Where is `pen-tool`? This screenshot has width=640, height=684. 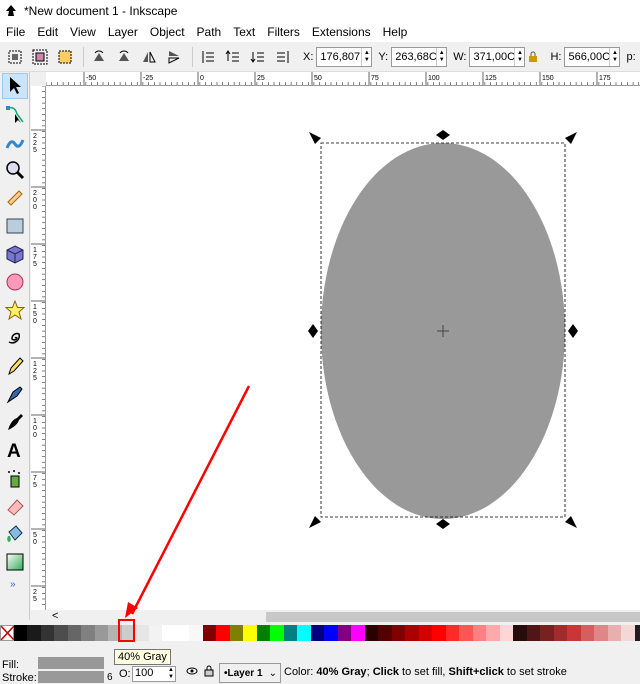 pen-tool is located at coordinates (15, 394).